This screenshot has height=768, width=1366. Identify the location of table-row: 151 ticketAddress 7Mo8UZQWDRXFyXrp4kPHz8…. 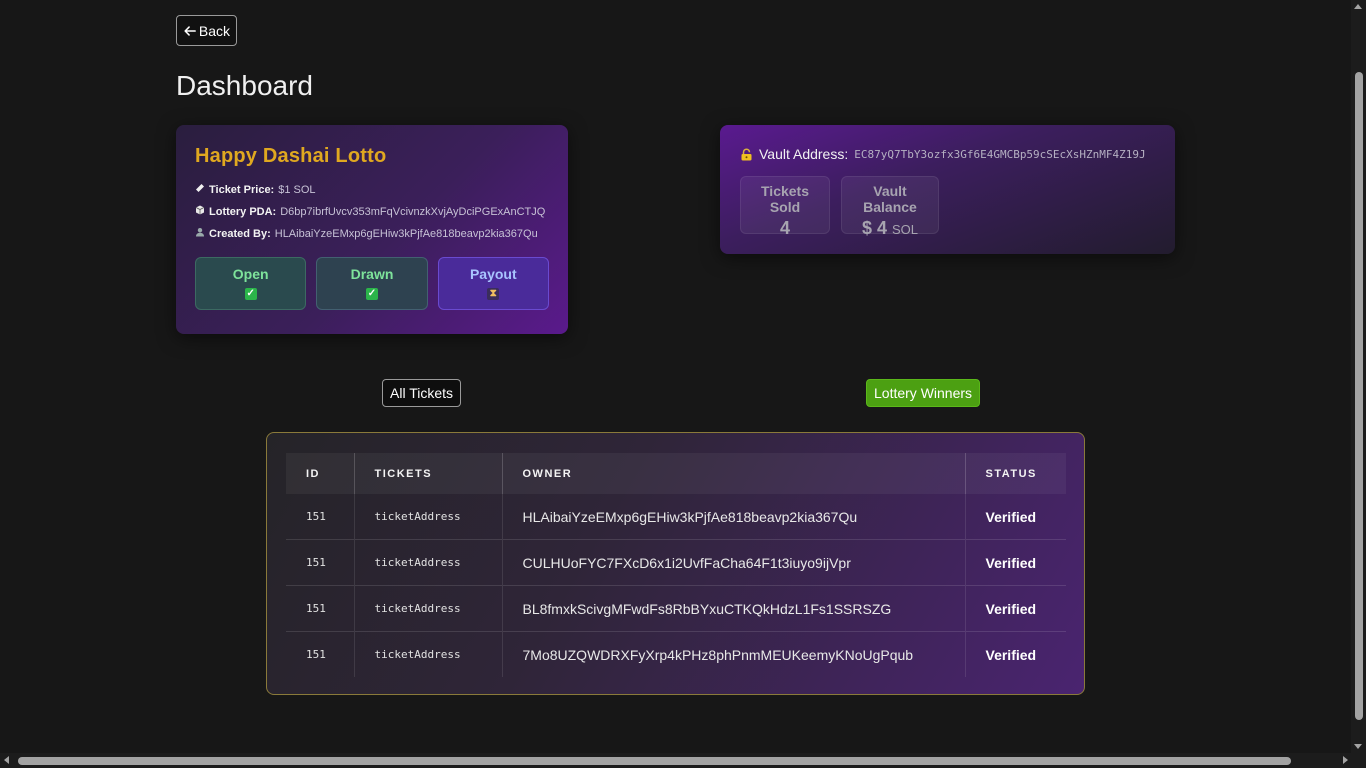
(676, 654).